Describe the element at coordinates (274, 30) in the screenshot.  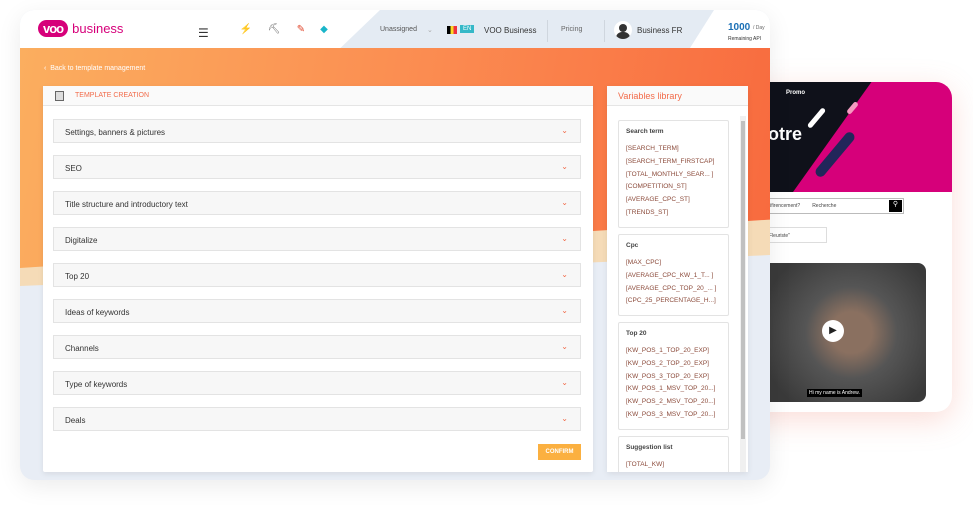
I see `pickaxe-icon: ⛏` at that location.